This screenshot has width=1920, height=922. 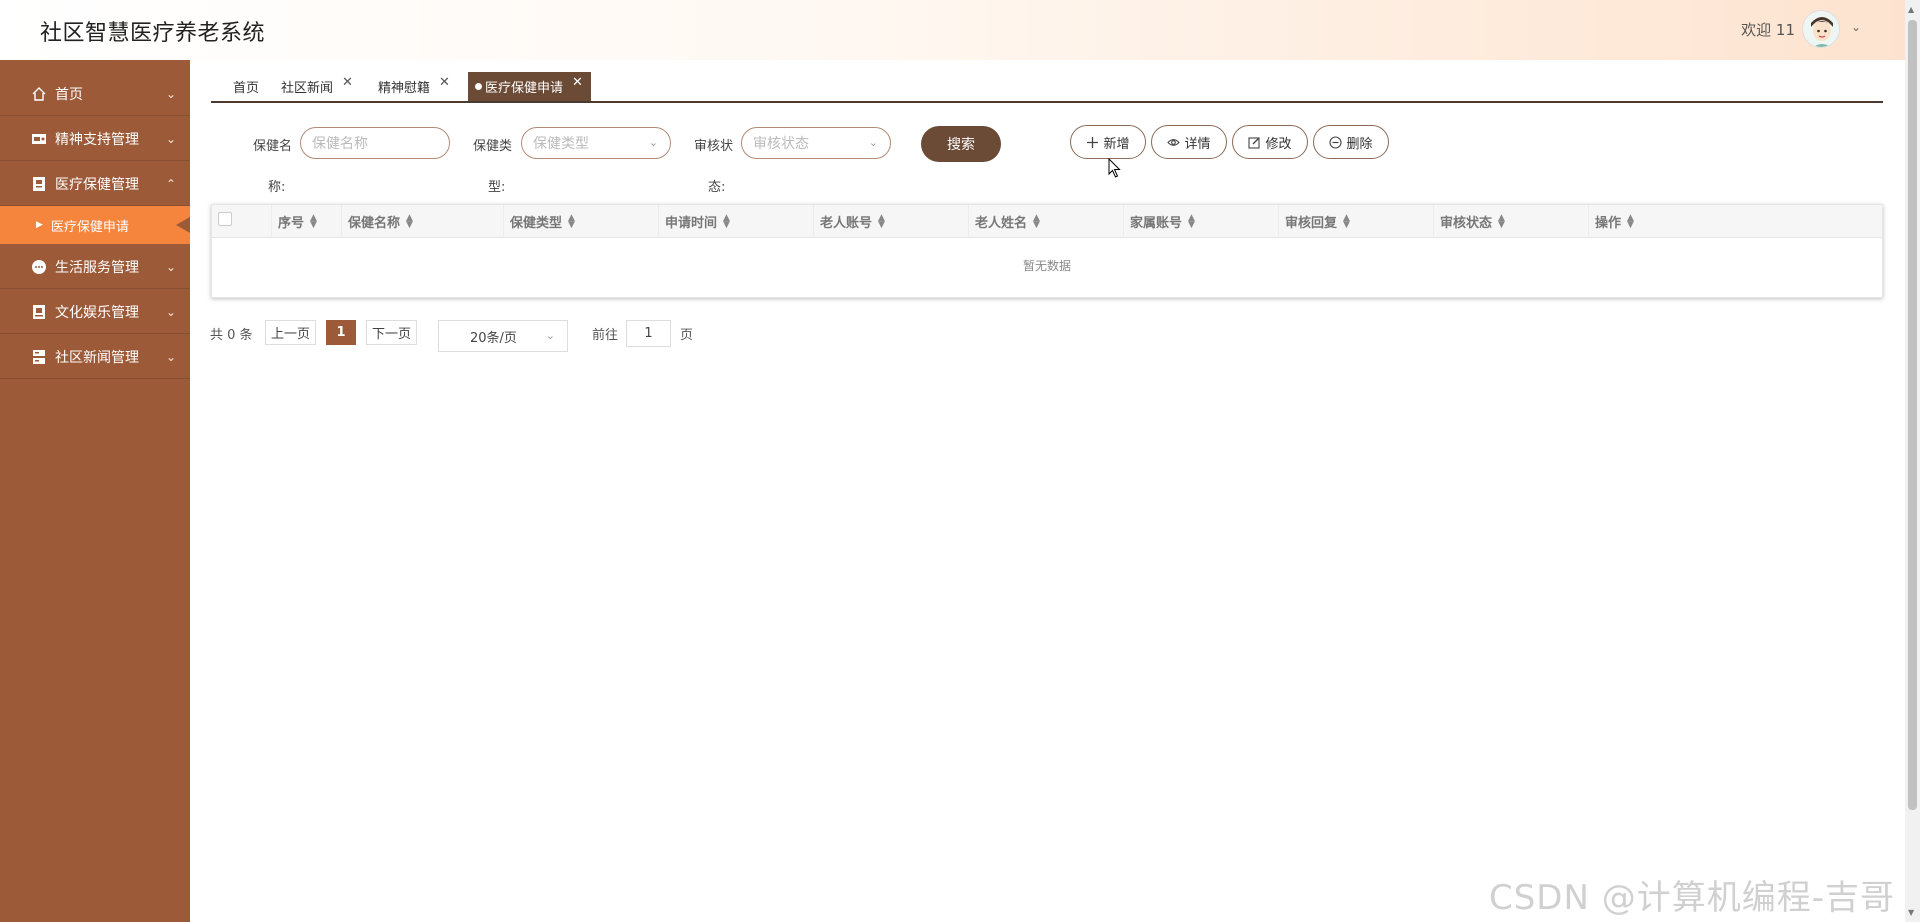 I want to click on chevron-up-icon: ⌃, so click(x=170, y=184).